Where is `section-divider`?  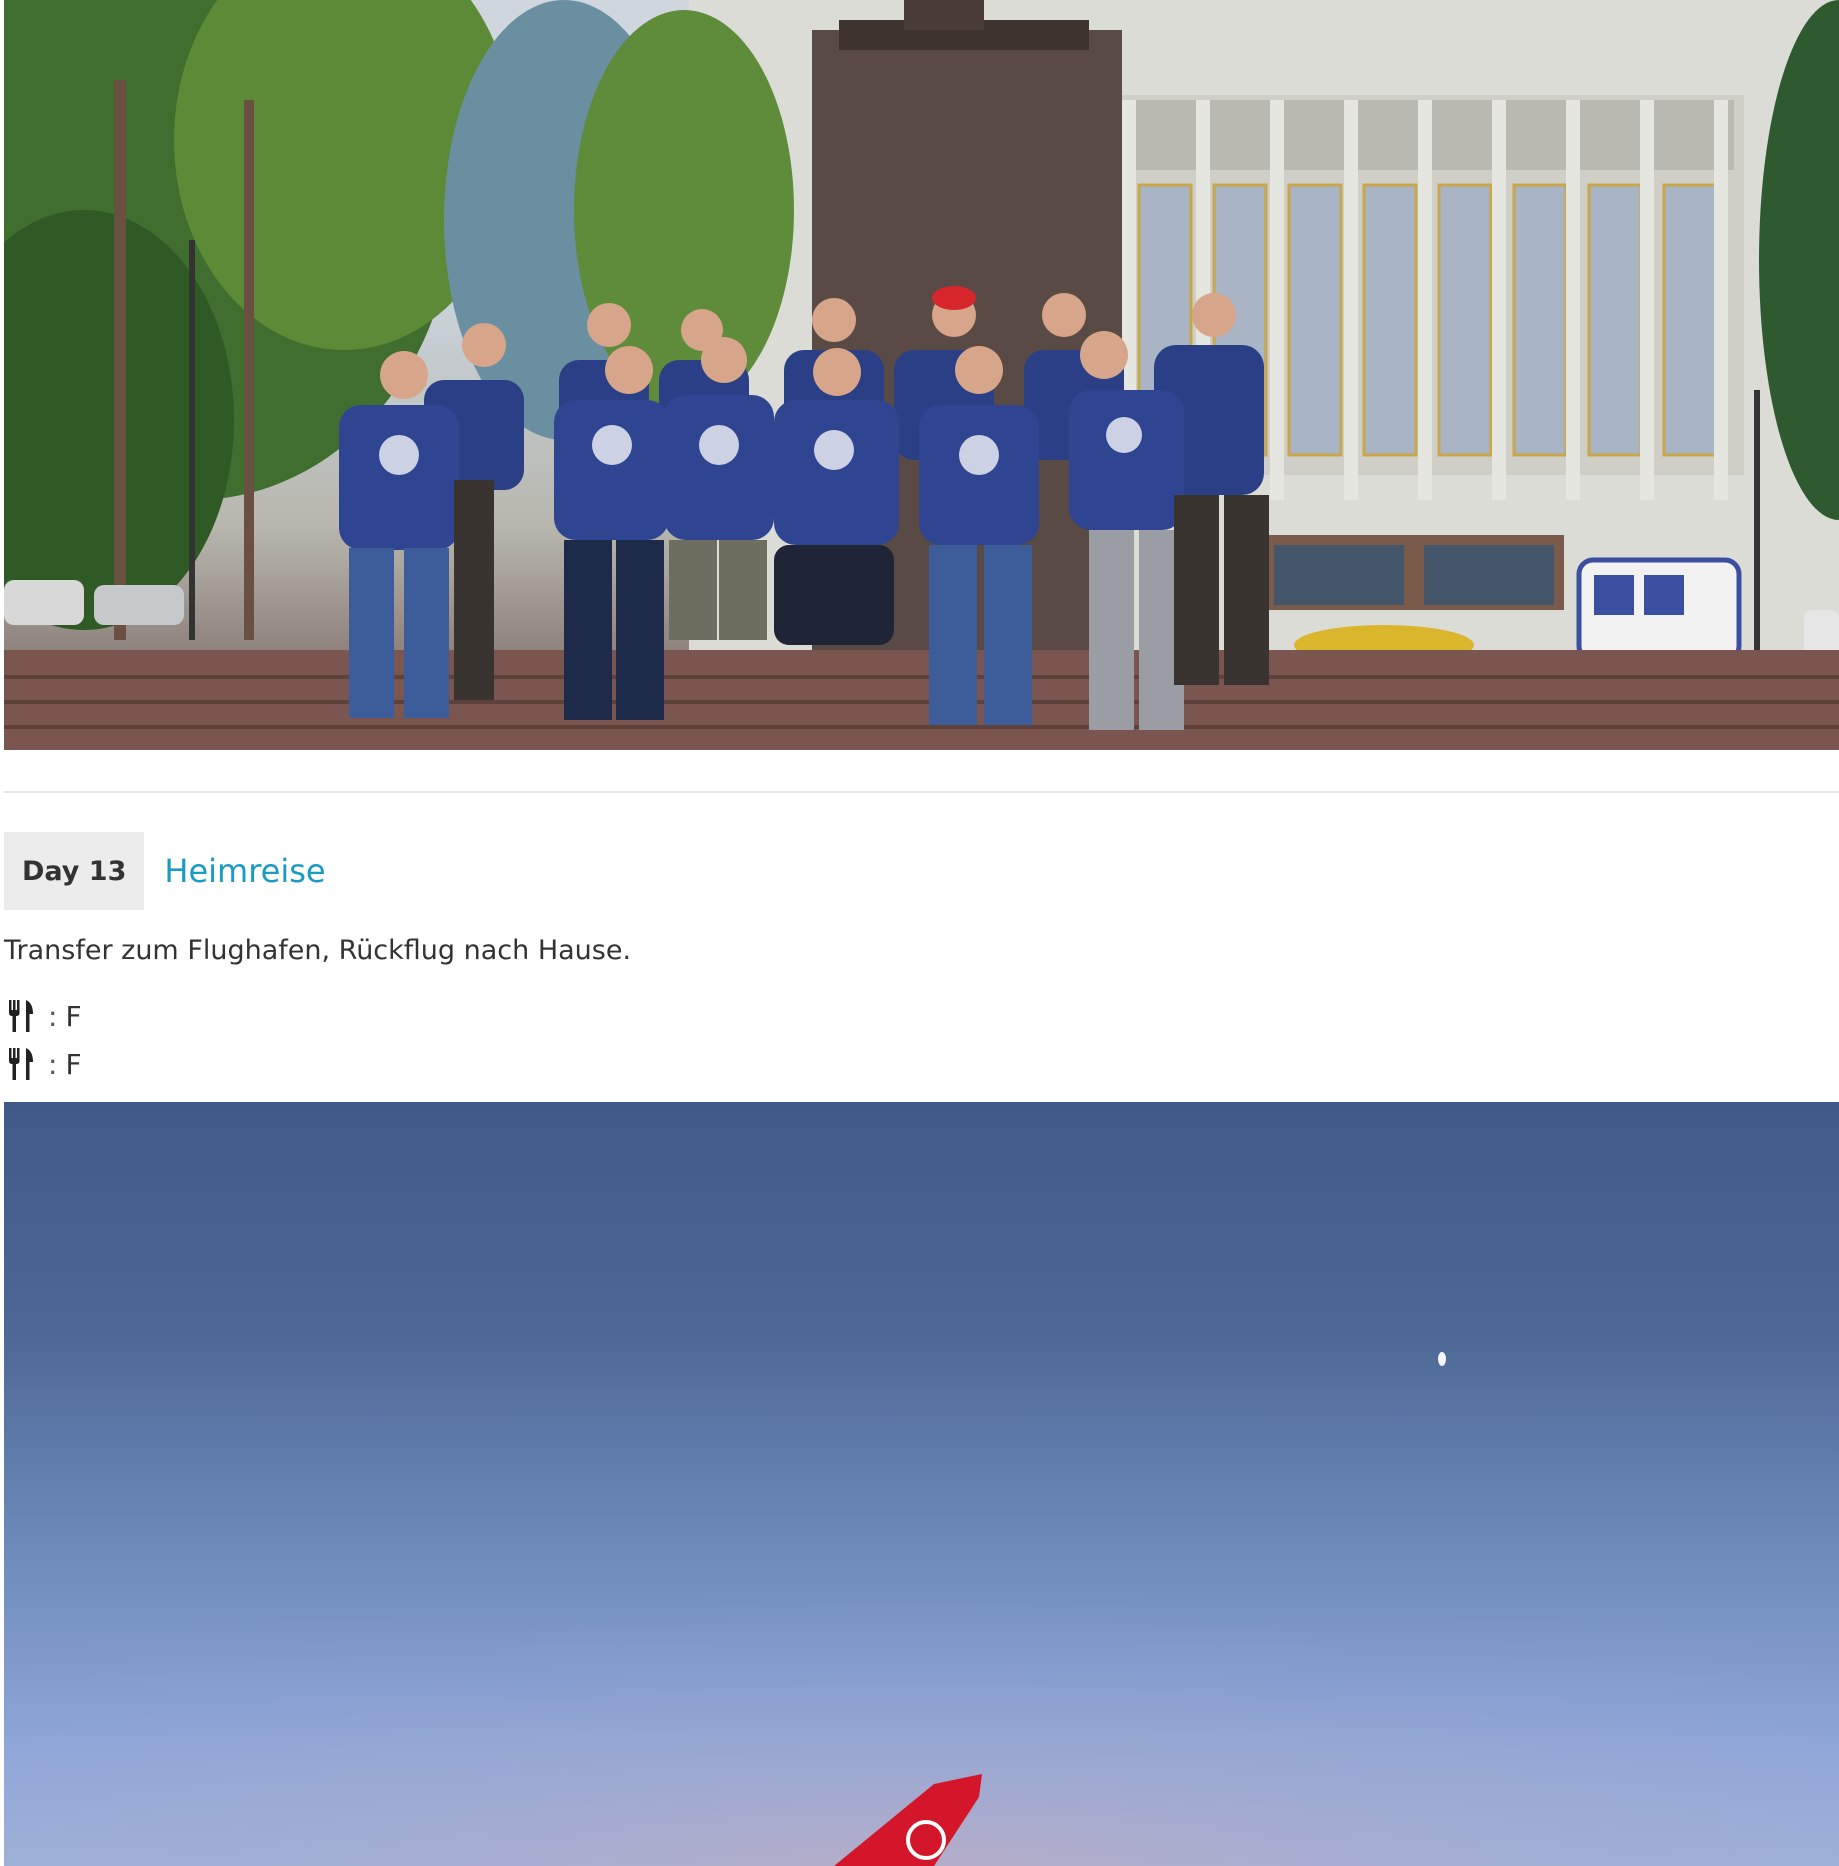
section-divider is located at coordinates (921, 792).